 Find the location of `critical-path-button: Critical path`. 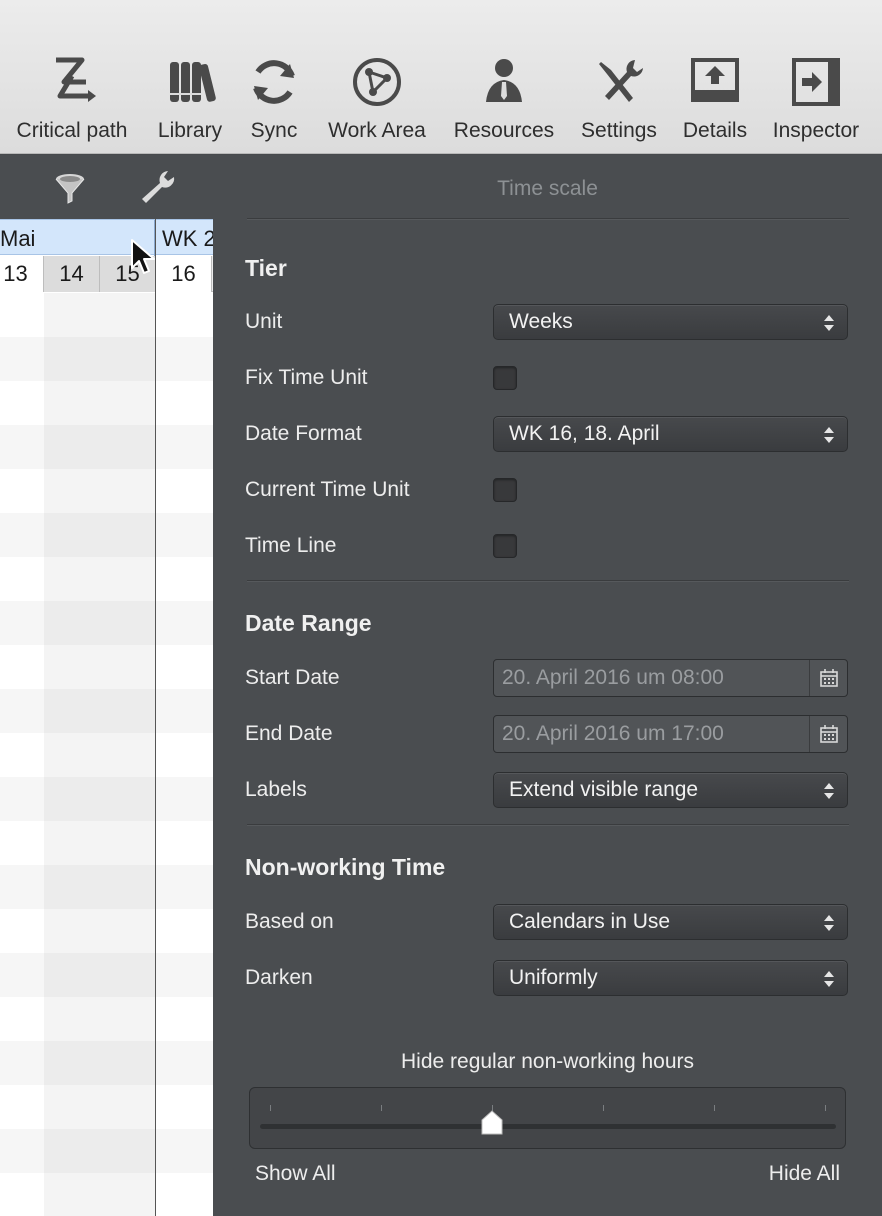

critical-path-button: Critical path is located at coordinates (72, 102).